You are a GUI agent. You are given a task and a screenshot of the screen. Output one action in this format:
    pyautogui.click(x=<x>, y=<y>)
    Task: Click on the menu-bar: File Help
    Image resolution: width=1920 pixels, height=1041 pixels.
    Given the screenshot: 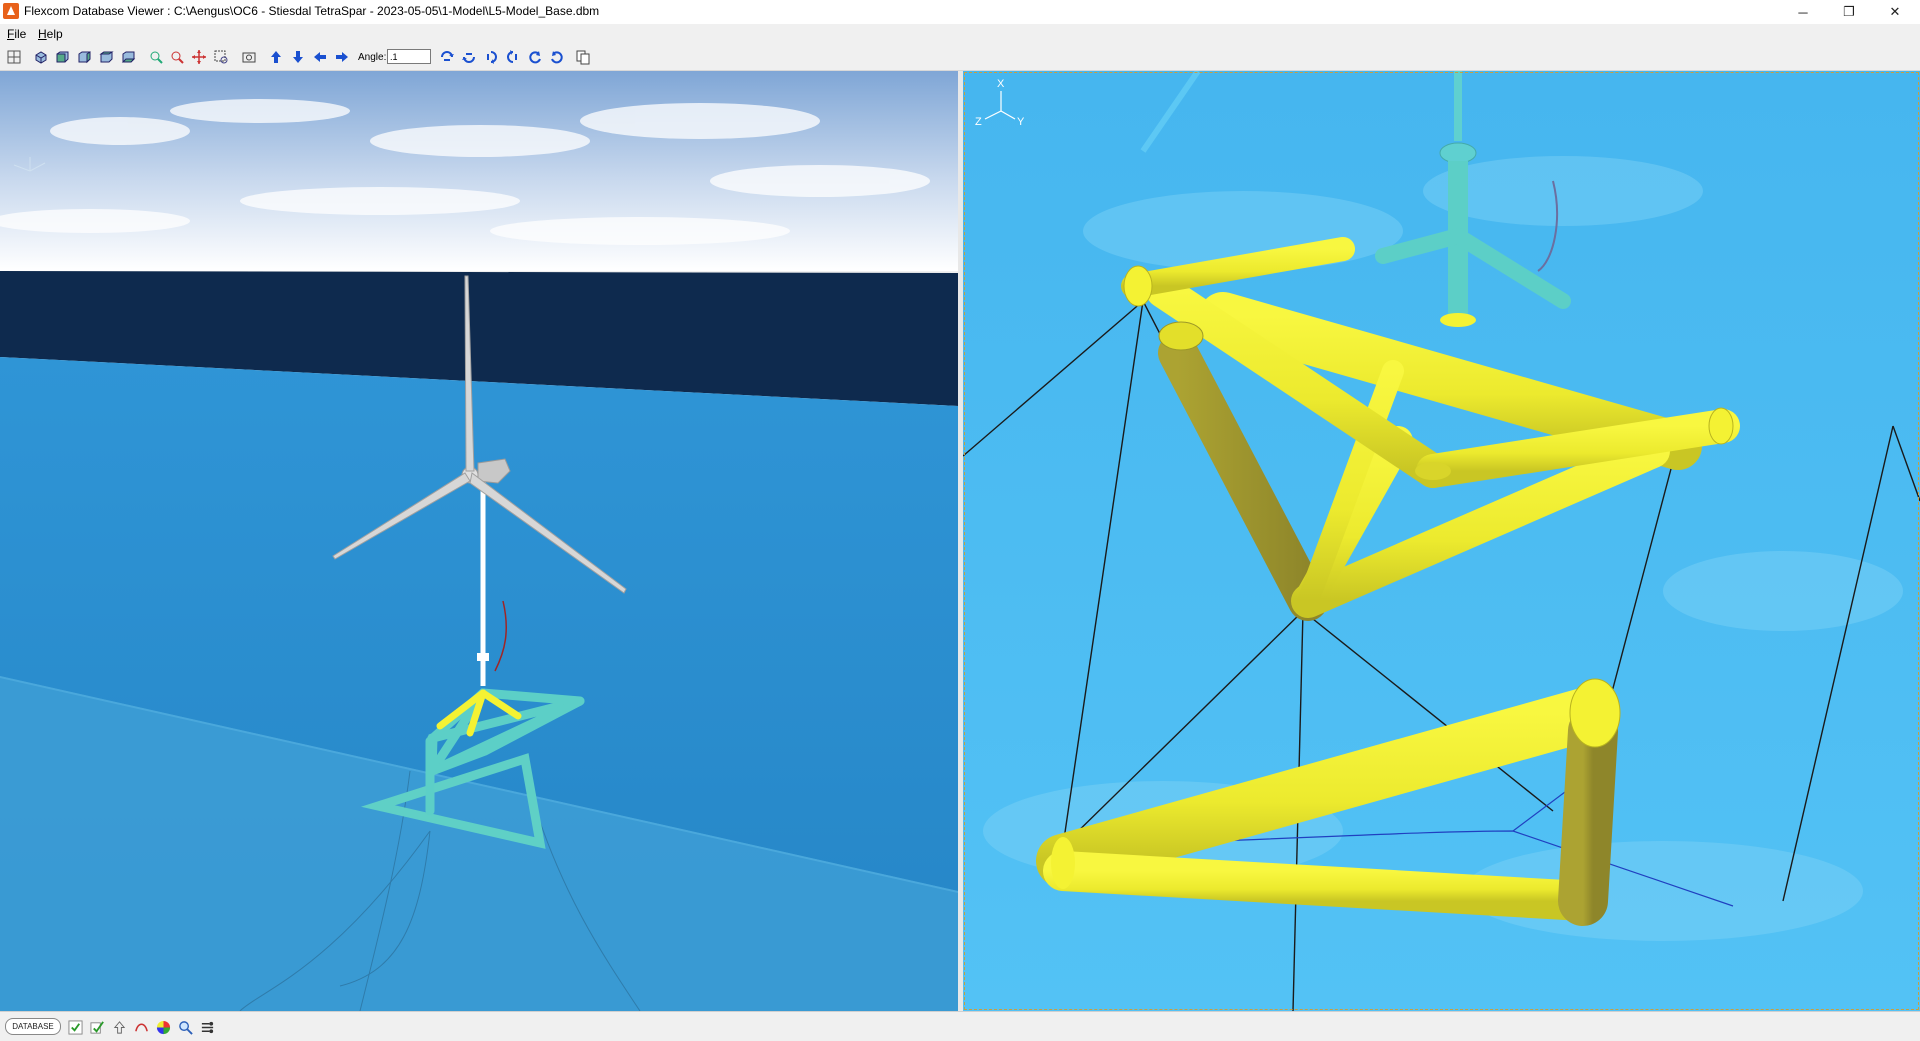 What is the action you would take?
    pyautogui.click(x=960, y=34)
    